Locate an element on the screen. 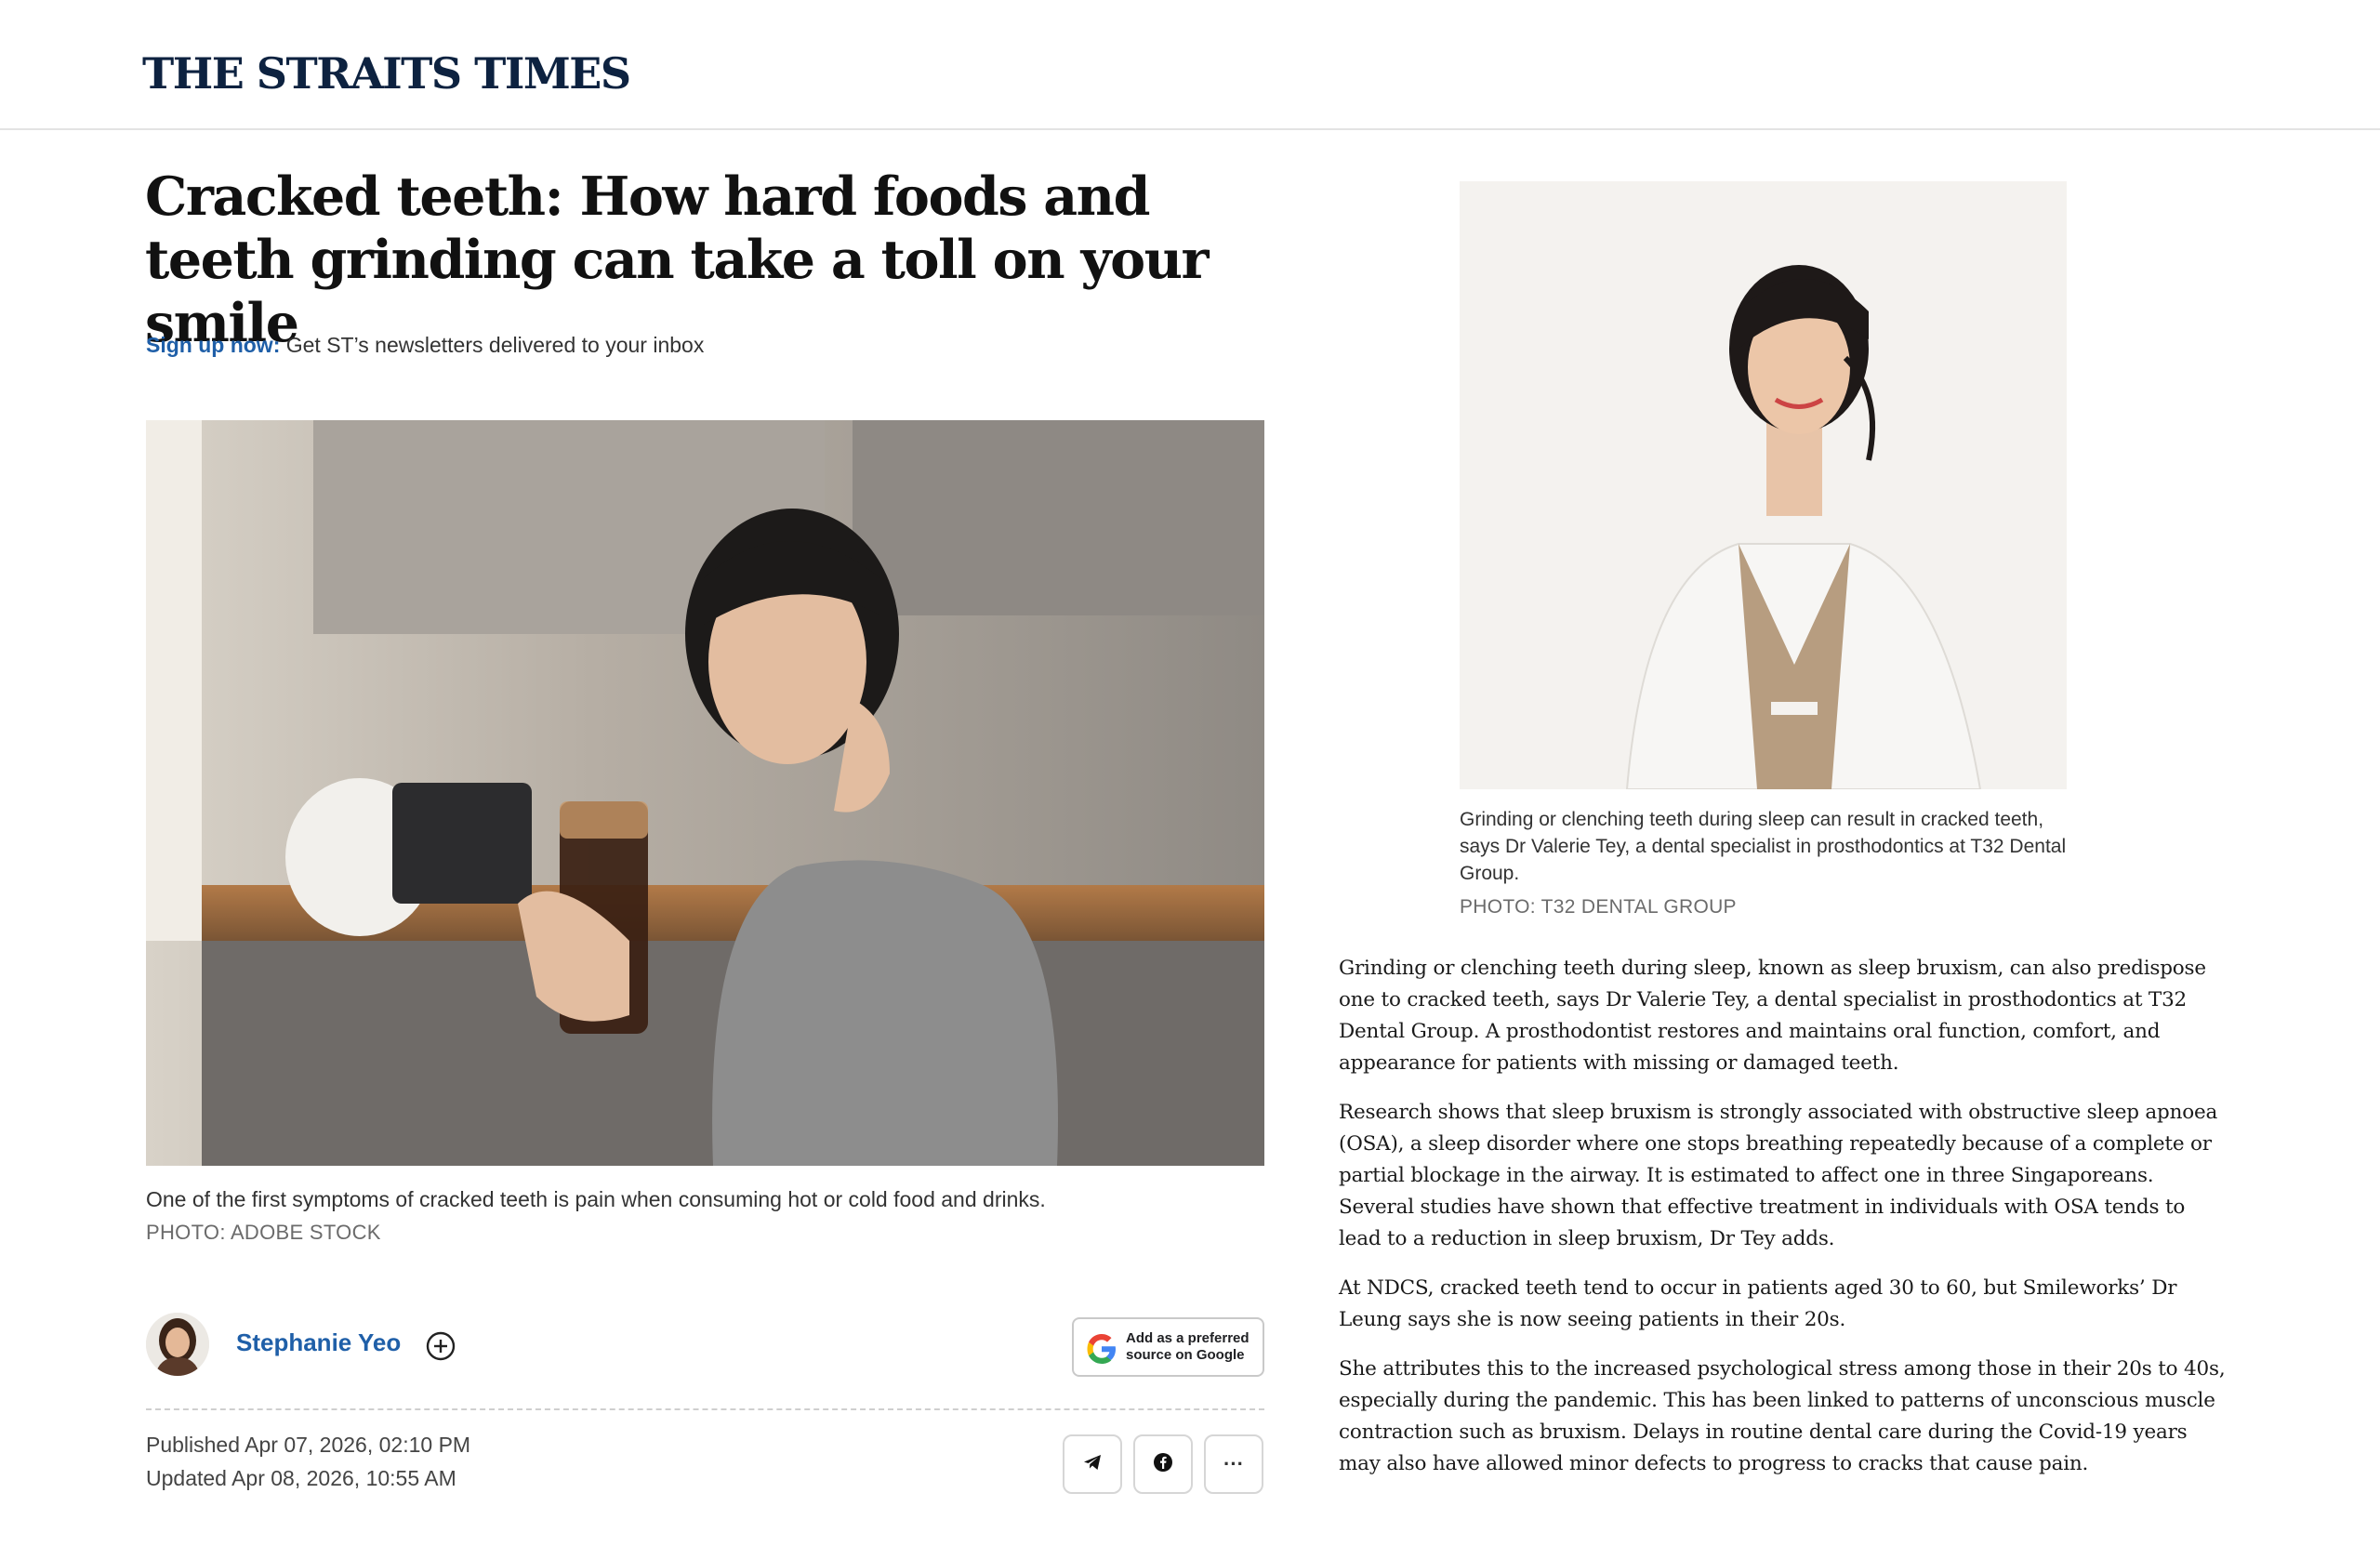 This screenshot has height=1546, width=2380. updated-date: Updated Apr 08, 2026, 10:55 AM is located at coordinates (301, 1478).